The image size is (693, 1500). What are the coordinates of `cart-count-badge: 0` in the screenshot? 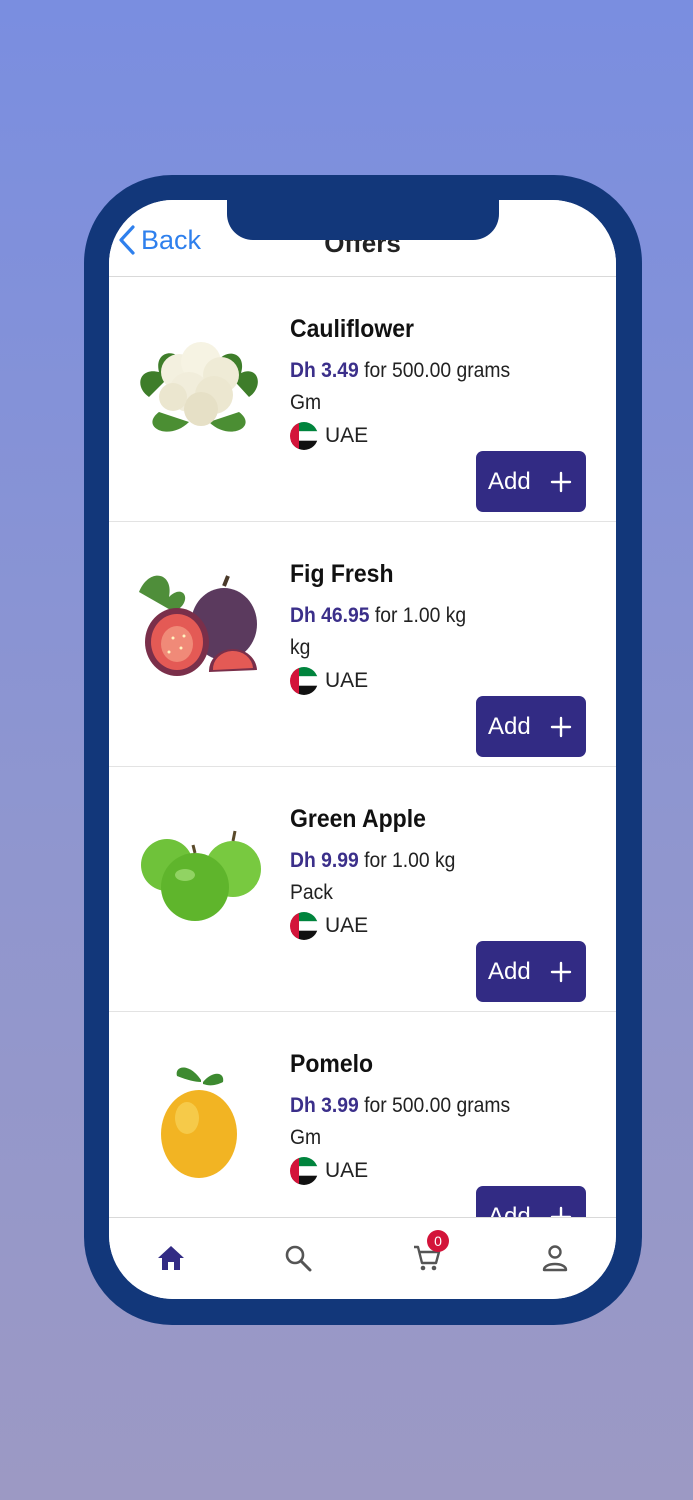 It's located at (438, 1241).